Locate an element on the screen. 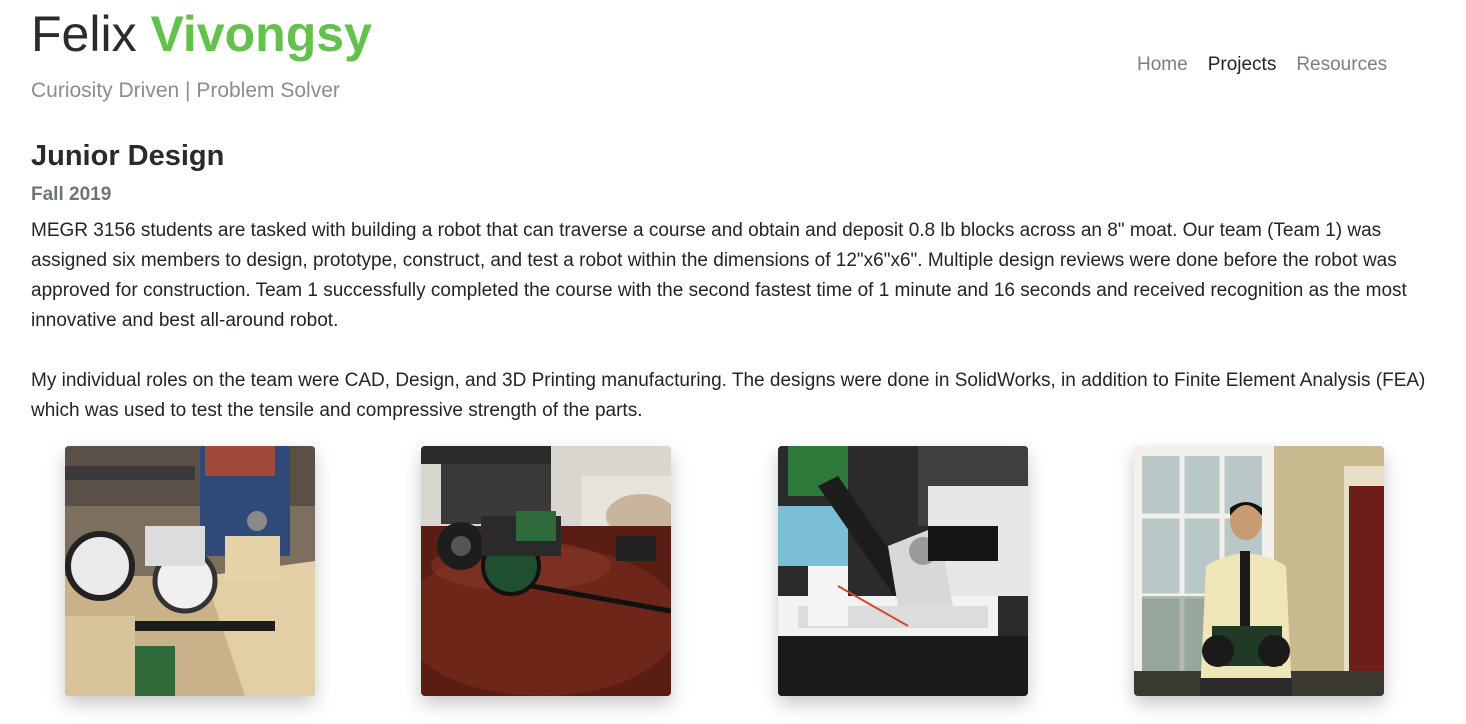  nav-home: Home is located at coordinates (1162, 65).